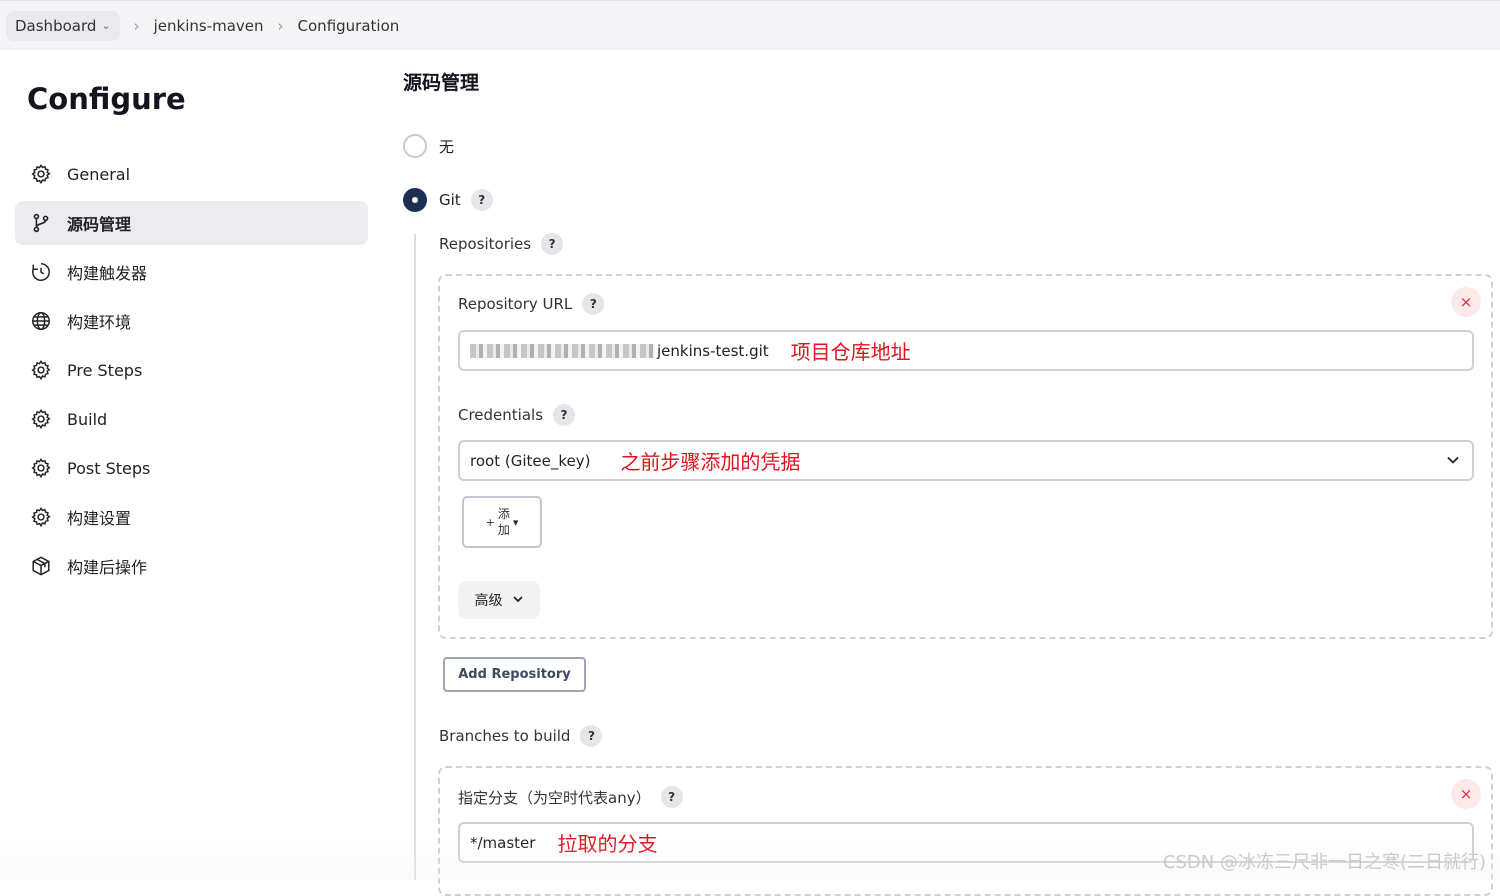 The image size is (1500, 896). Describe the element at coordinates (415, 557) in the screenshot. I see `section-indent-line` at that location.